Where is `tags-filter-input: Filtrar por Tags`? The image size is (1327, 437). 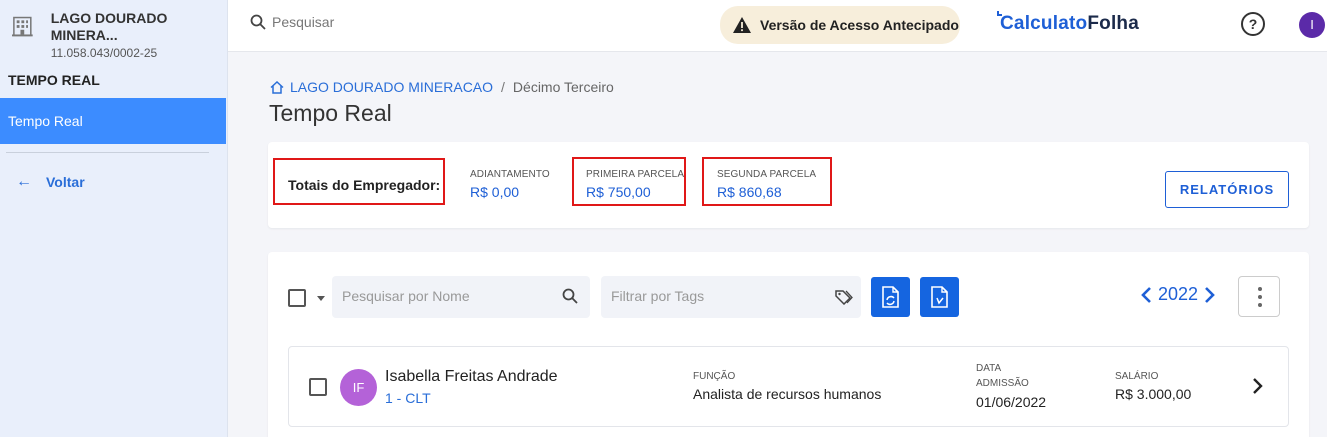 tags-filter-input: Filtrar por Tags is located at coordinates (731, 297).